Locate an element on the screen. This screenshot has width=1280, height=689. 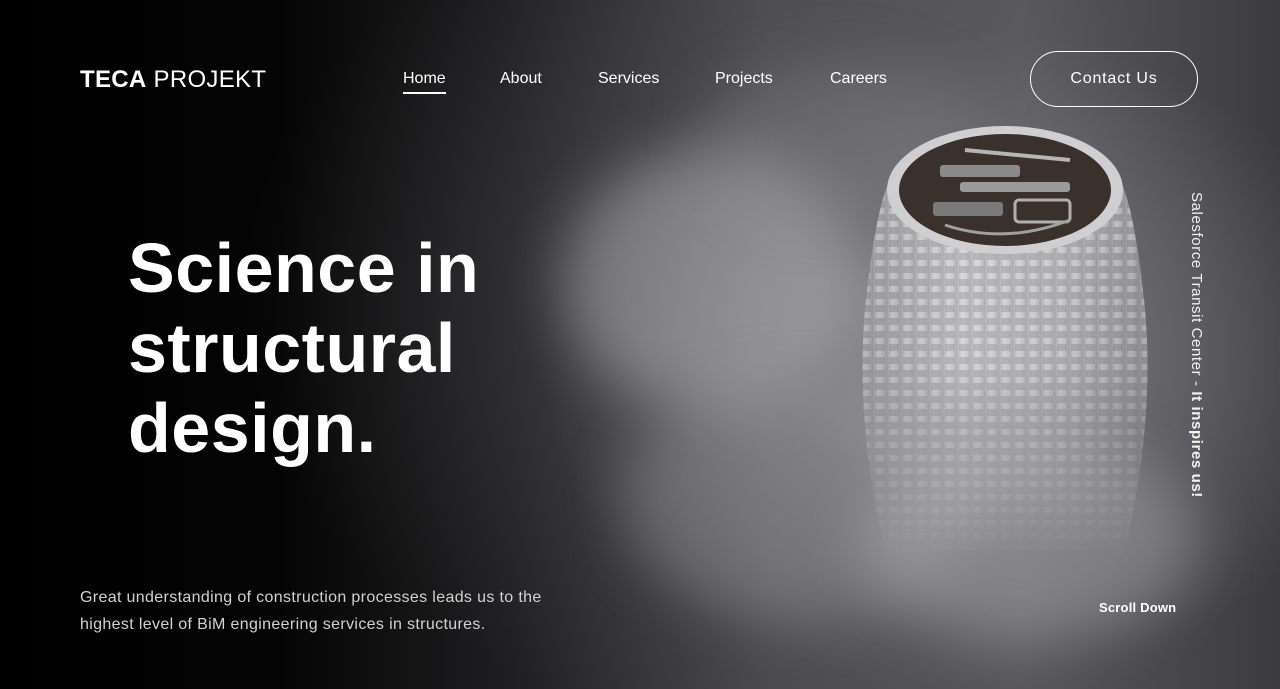
scroll-down-link: Scroll Down is located at coordinates (1137, 607).